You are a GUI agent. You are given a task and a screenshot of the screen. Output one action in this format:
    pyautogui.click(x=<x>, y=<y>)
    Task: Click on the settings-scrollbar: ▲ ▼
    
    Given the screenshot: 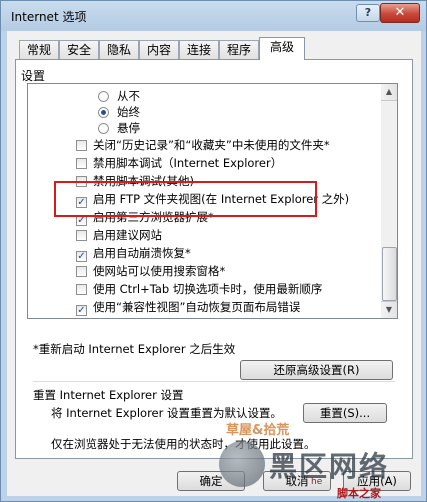 What is the action you would take?
    pyautogui.click(x=389, y=201)
    